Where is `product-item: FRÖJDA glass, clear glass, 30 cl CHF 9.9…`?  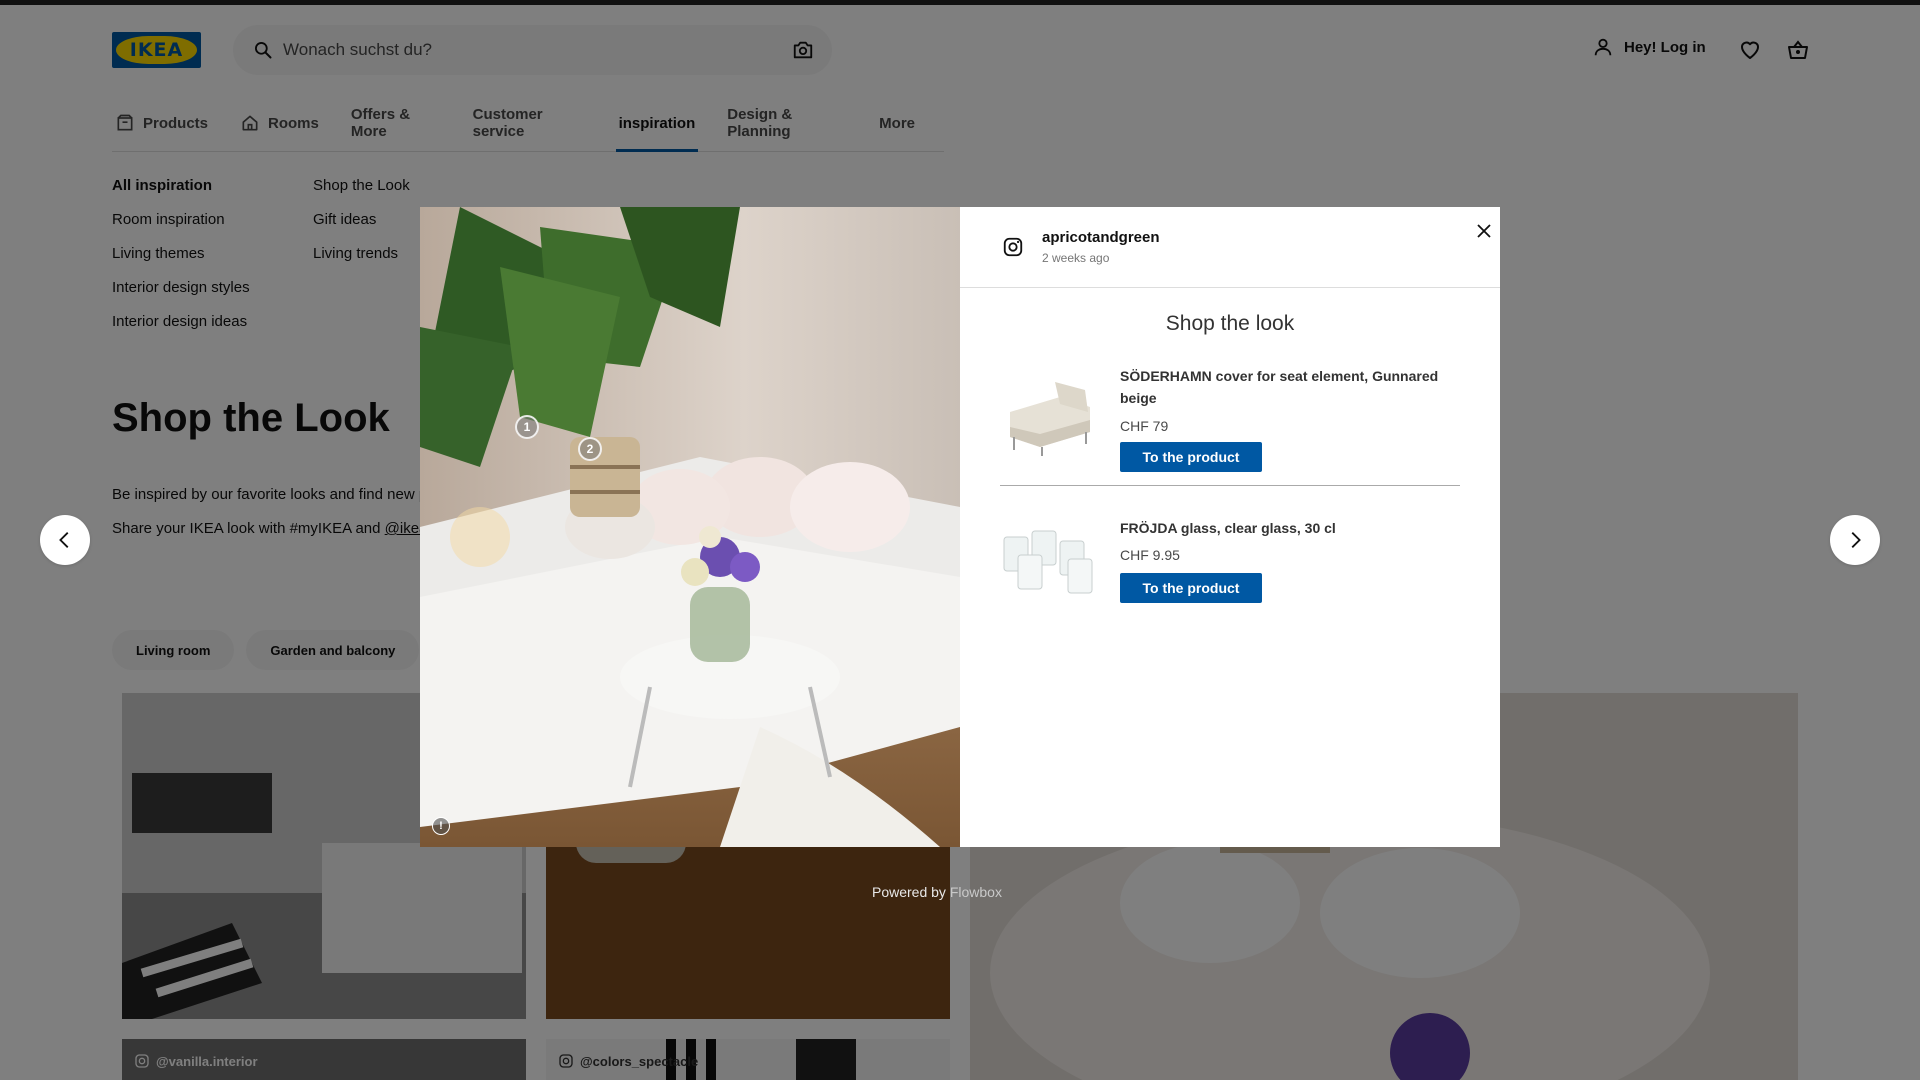 product-item: FRÖJDA glass, clear glass, 30 cl CHF 9.9… is located at coordinates (1230, 562).